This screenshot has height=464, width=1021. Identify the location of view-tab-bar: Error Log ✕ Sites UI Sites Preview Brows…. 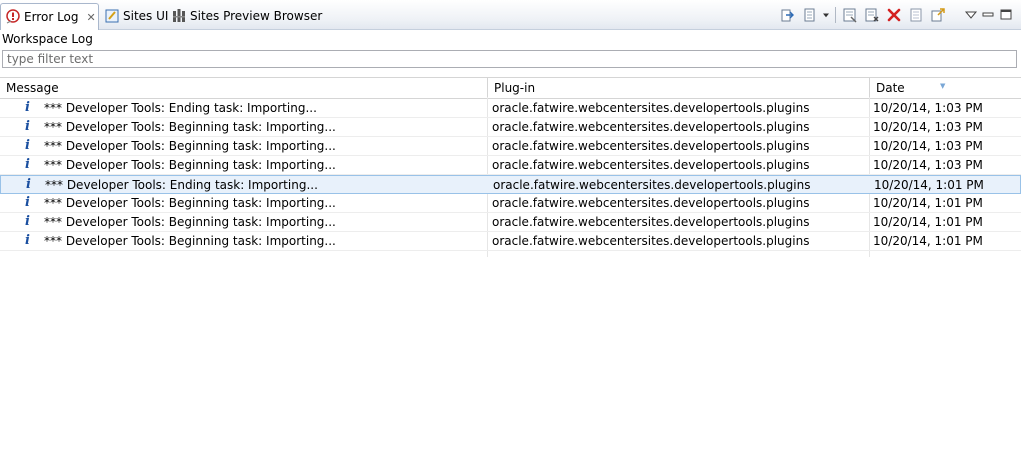
(510, 15).